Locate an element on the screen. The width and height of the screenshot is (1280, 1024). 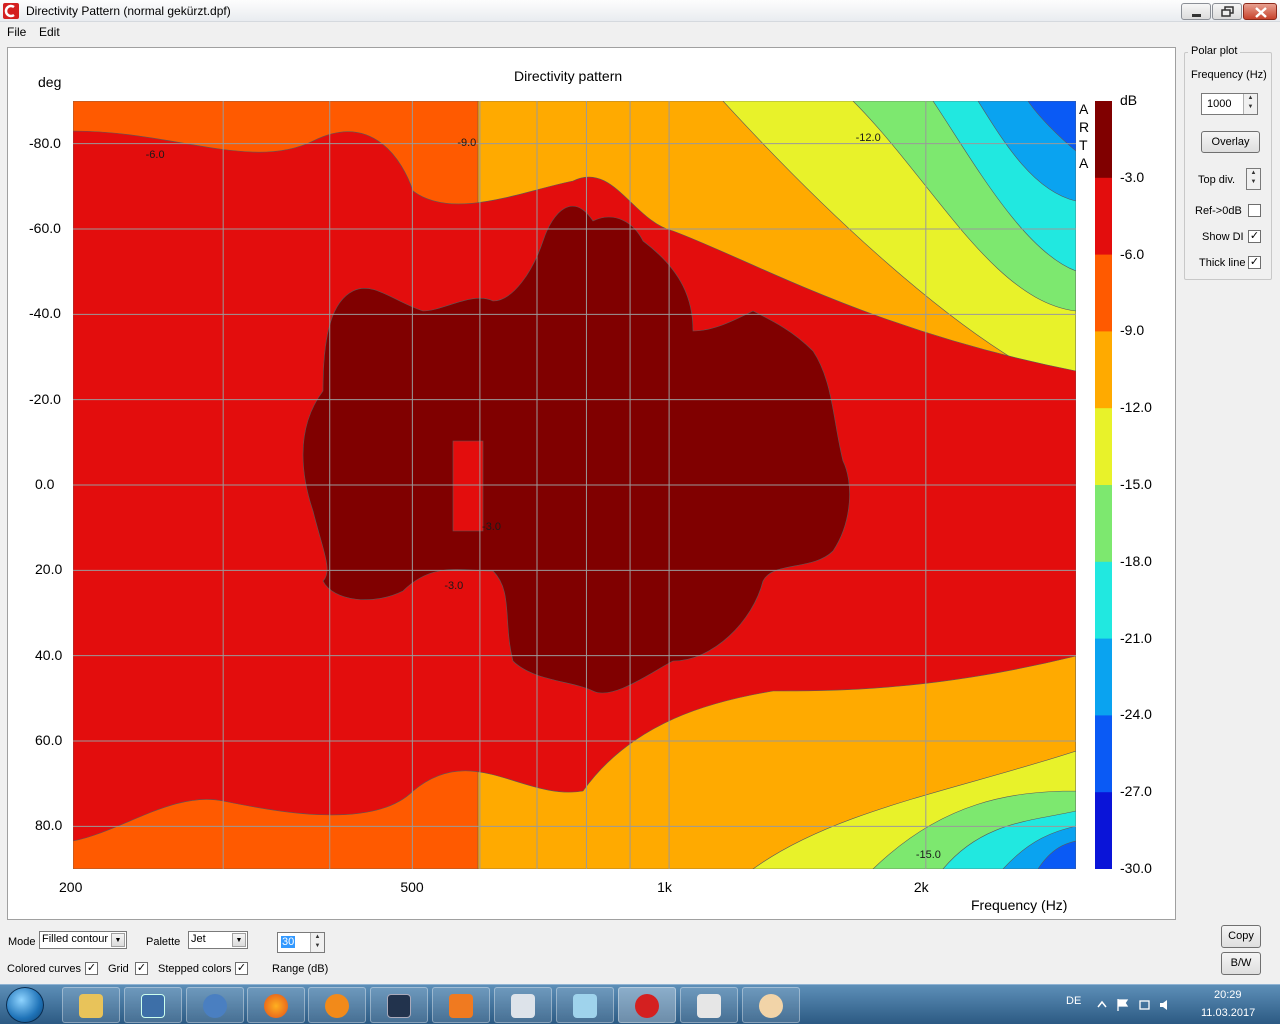
colorbar-unit: dB is located at coordinates (1129, 100).